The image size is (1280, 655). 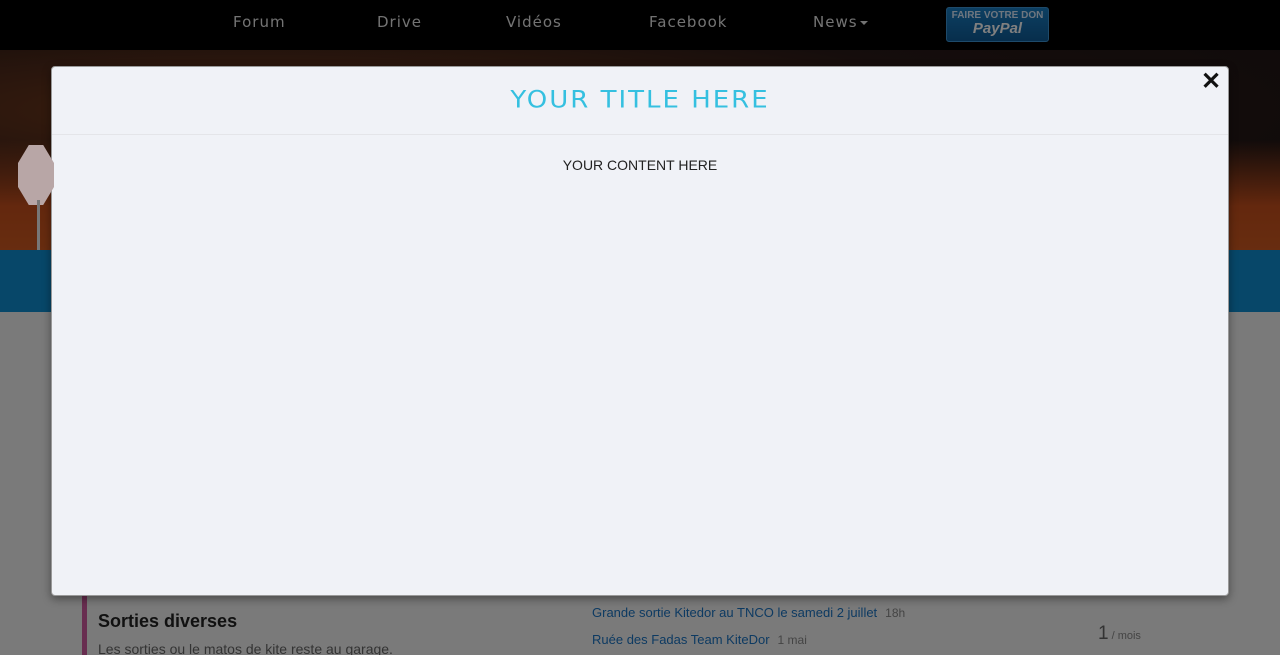 I want to click on modal-title: YOUR TITLE HERE, so click(x=640, y=100).